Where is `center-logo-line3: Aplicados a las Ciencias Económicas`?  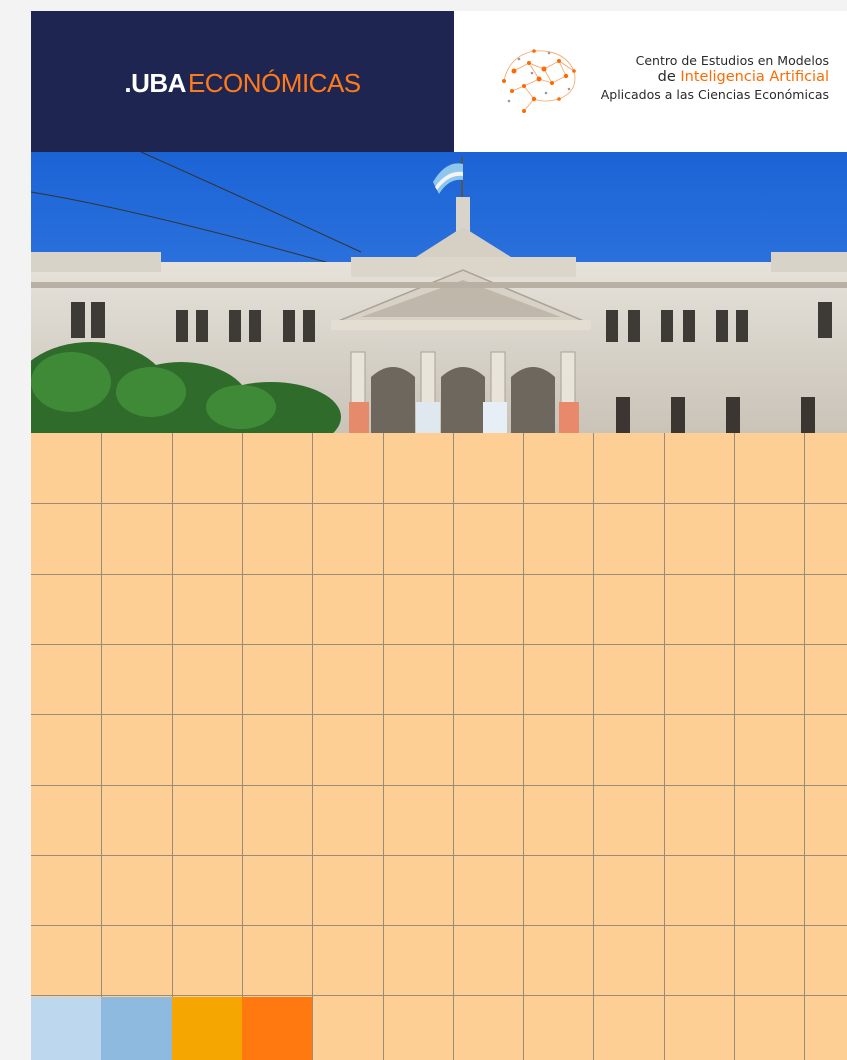 center-logo-line3: Aplicados a las Ciencias Económicas is located at coordinates (714, 94).